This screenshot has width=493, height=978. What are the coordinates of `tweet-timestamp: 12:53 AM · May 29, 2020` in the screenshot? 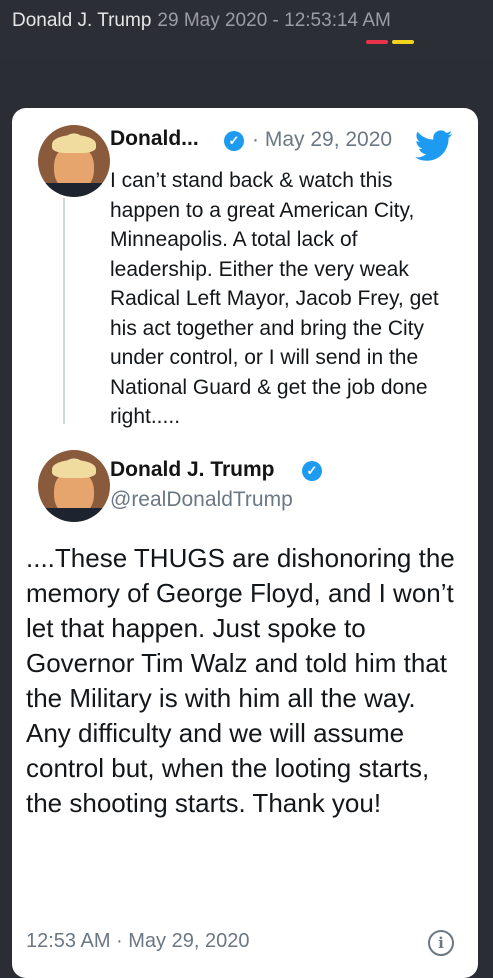 It's located at (137, 941).